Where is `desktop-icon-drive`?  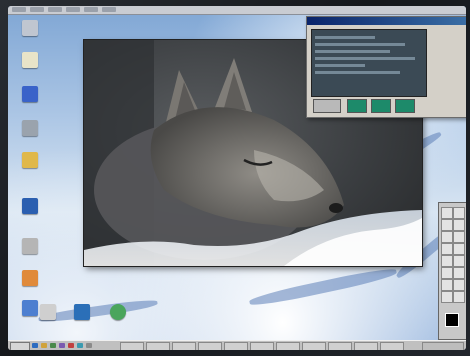
desktop-icon-drive is located at coordinates (30, 247).